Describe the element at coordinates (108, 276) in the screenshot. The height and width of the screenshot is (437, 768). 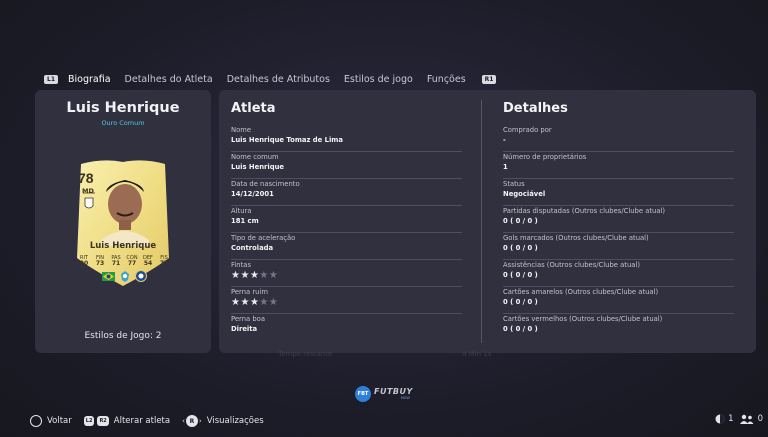
I see `nation-flag-icon` at that location.